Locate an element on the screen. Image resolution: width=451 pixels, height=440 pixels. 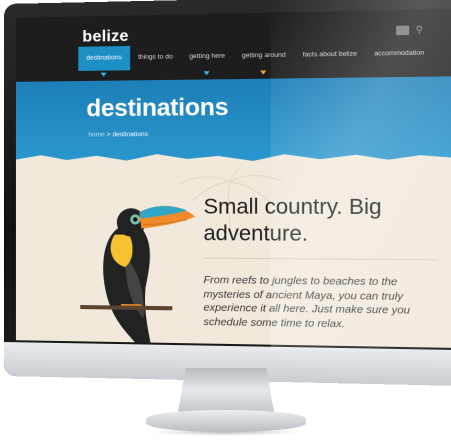
content-divider is located at coordinates (321, 259).